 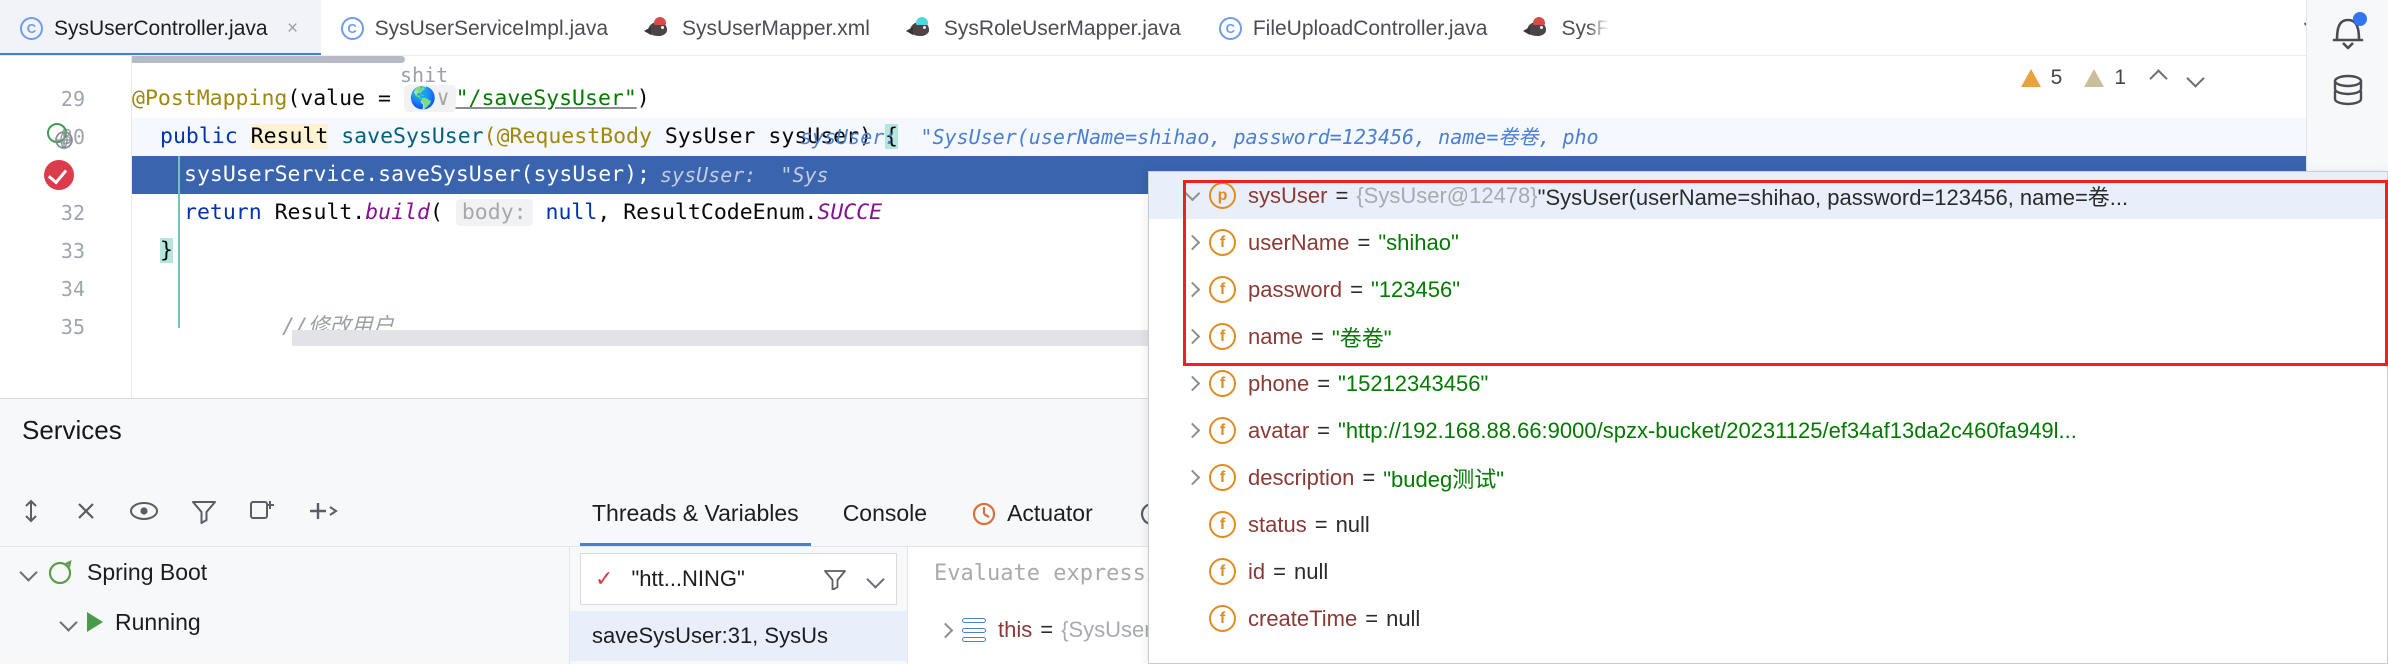 I want to click on debug-tab-label: Threads & Variables, so click(x=695, y=513).